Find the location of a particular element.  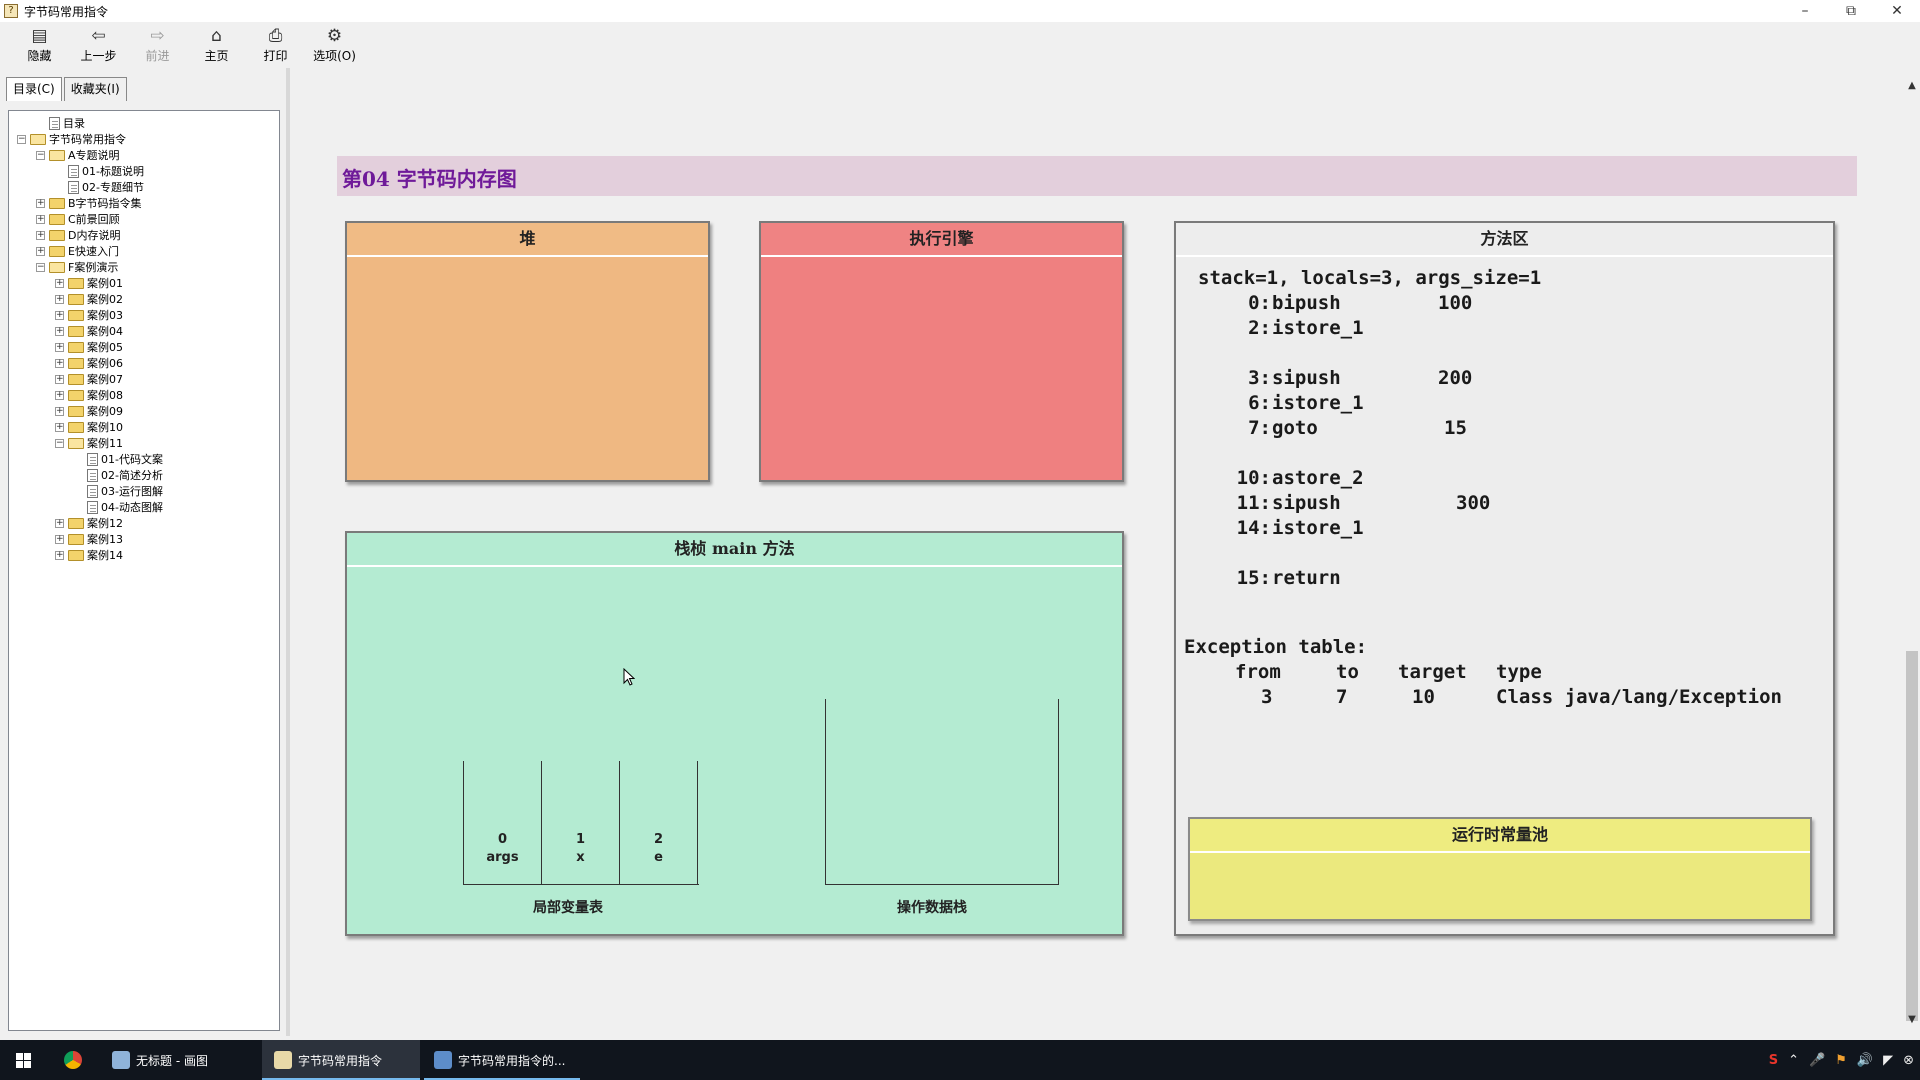

instruction-opcode: istore_1 is located at coordinates (1318, 403).